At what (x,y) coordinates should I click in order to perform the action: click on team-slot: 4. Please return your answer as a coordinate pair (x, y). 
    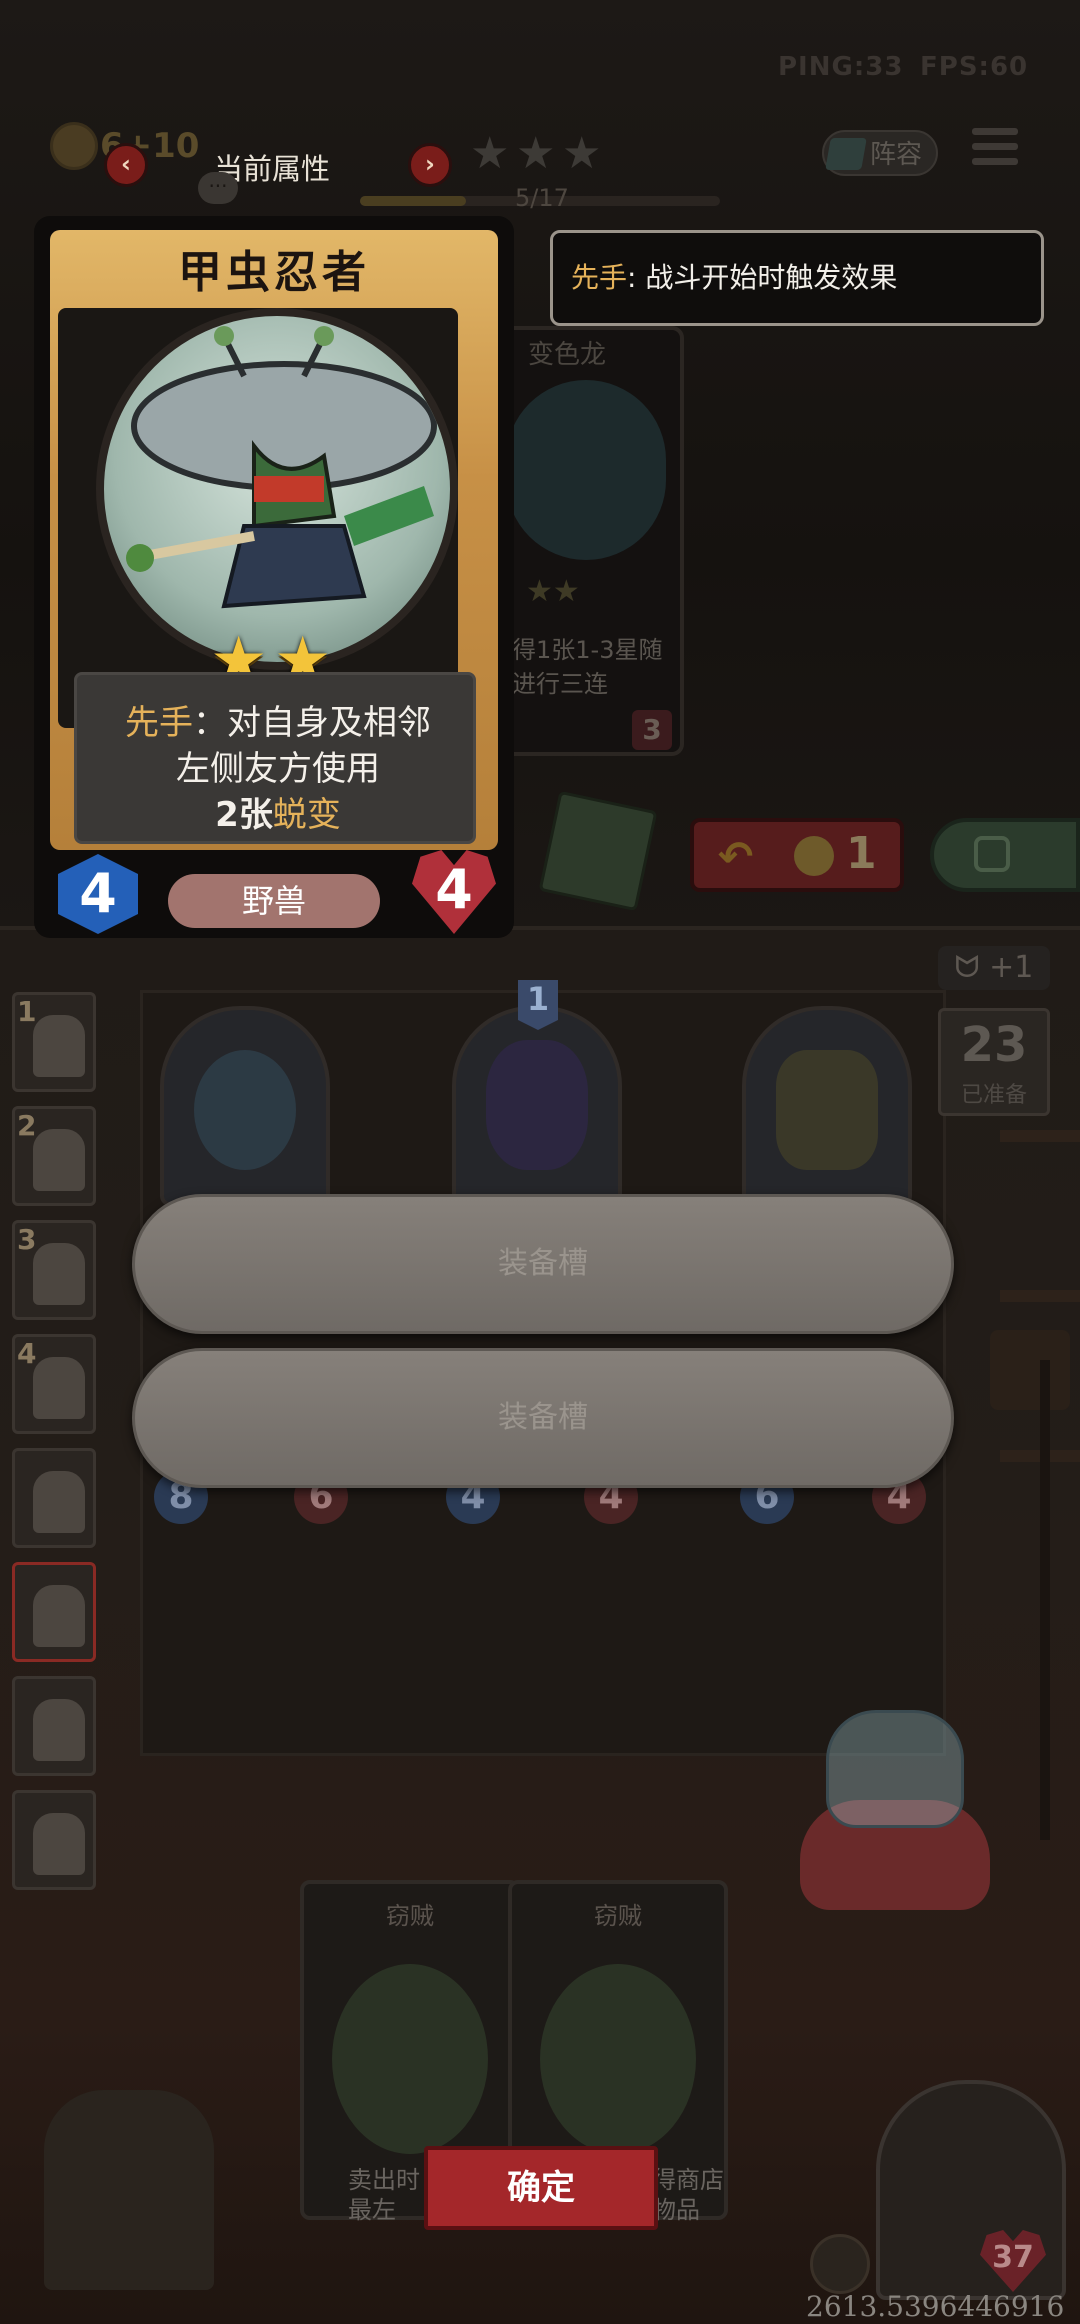
    Looking at the image, I should click on (54, 1384).